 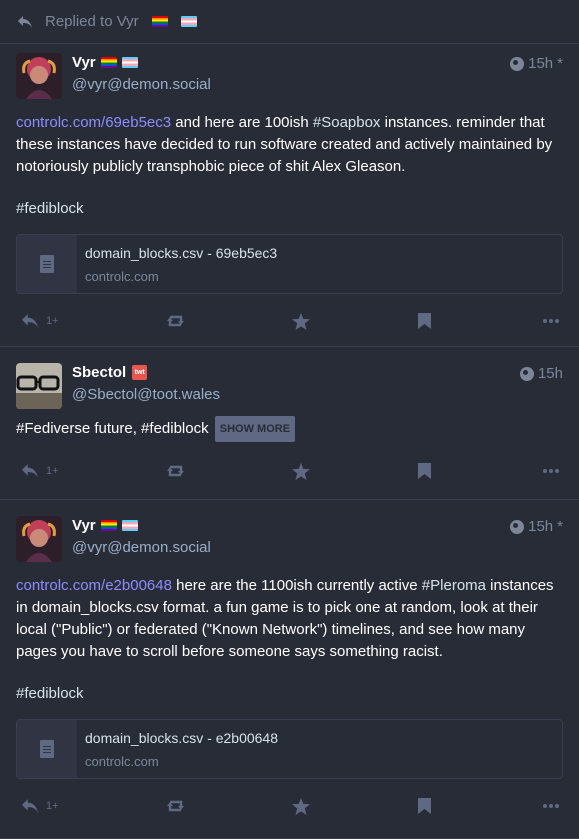 What do you see at coordinates (347, 122) in the screenshot?
I see `hashtag-link: #Soapbox` at bounding box center [347, 122].